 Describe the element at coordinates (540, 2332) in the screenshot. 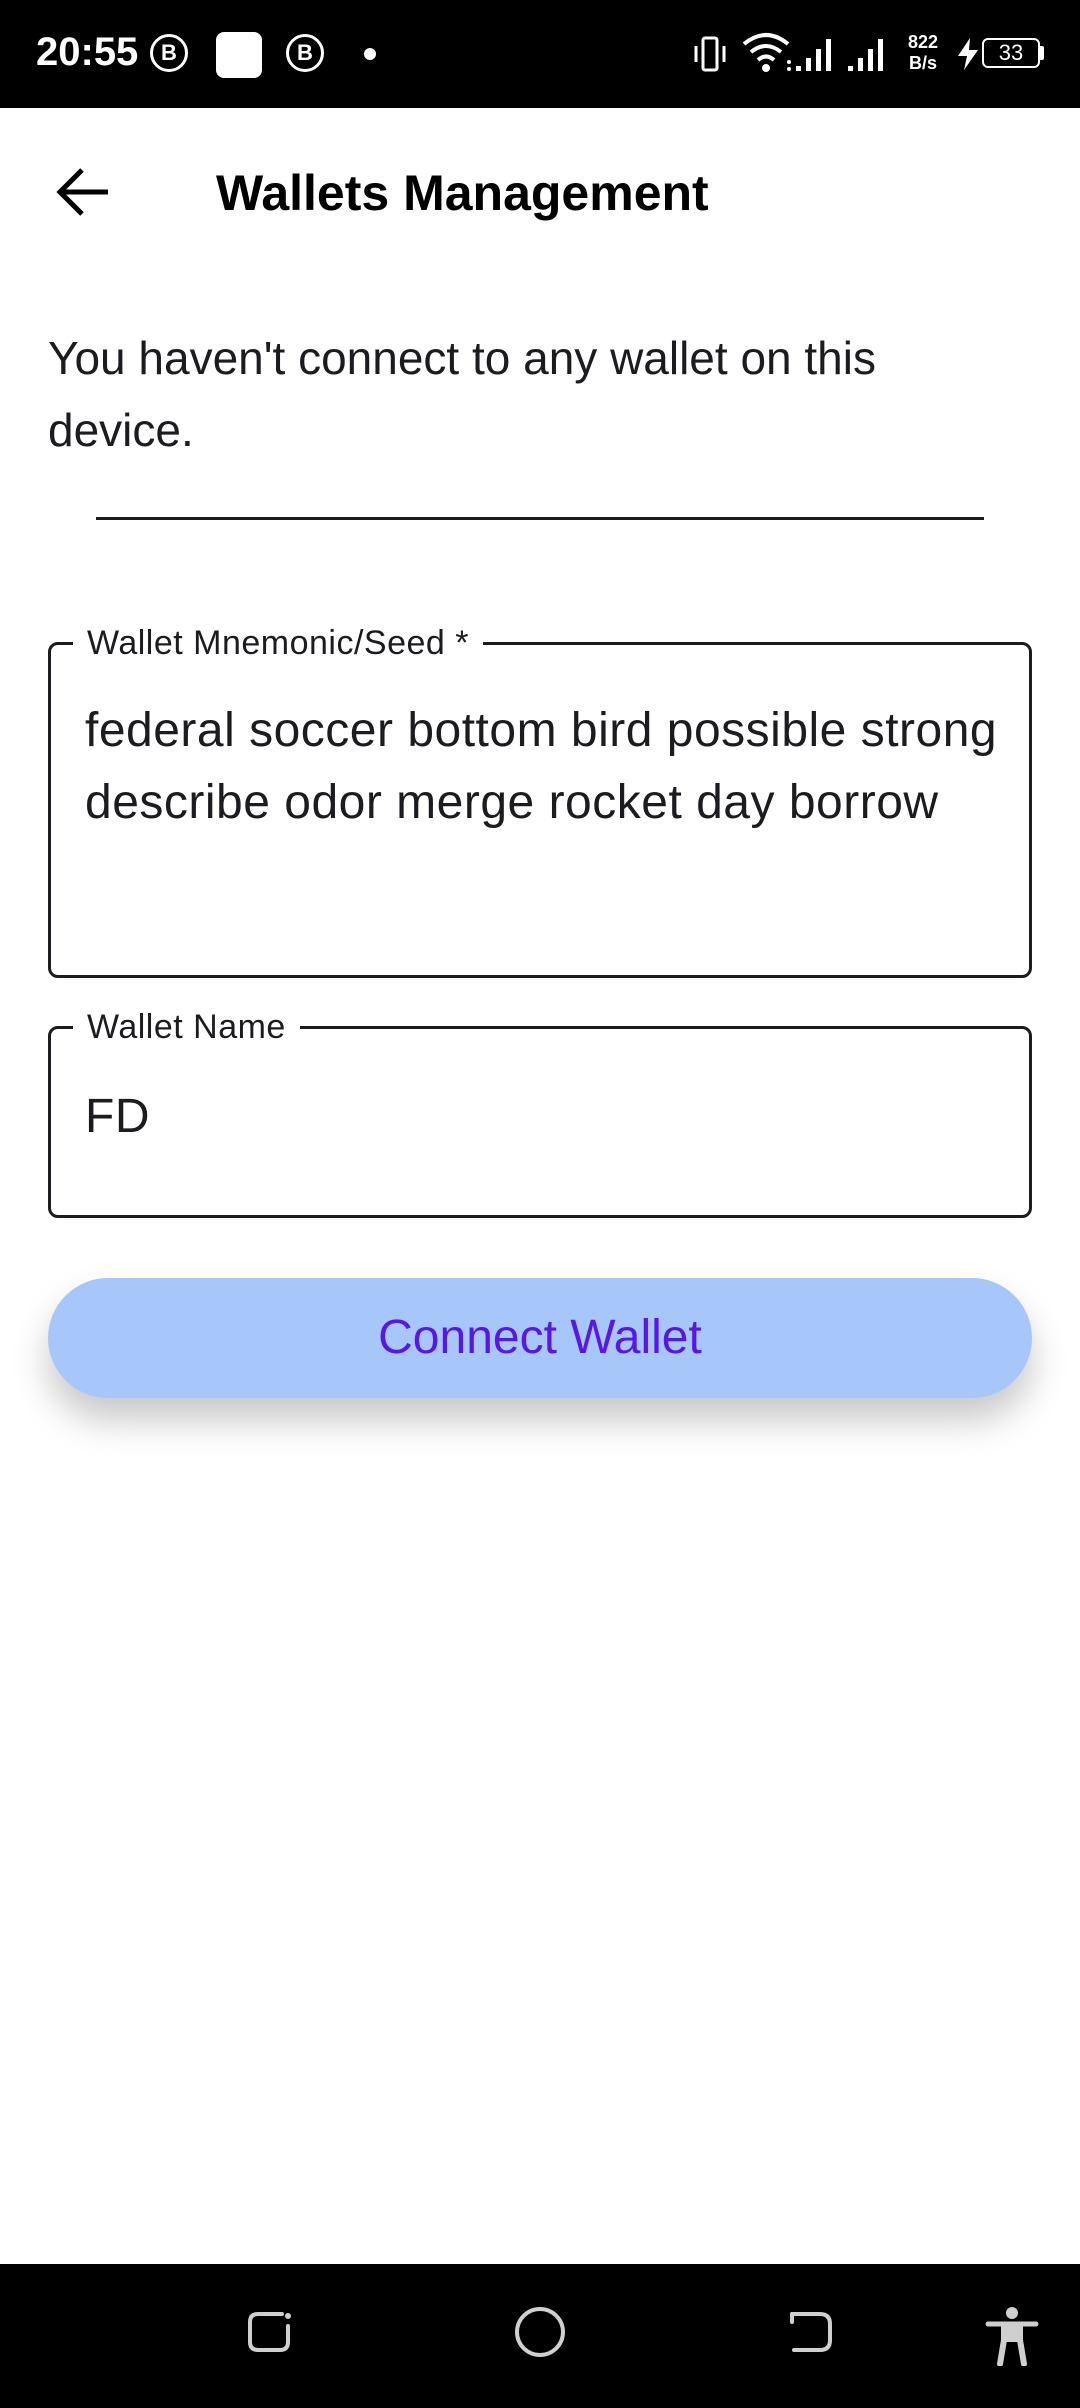

I see `home-icon` at that location.